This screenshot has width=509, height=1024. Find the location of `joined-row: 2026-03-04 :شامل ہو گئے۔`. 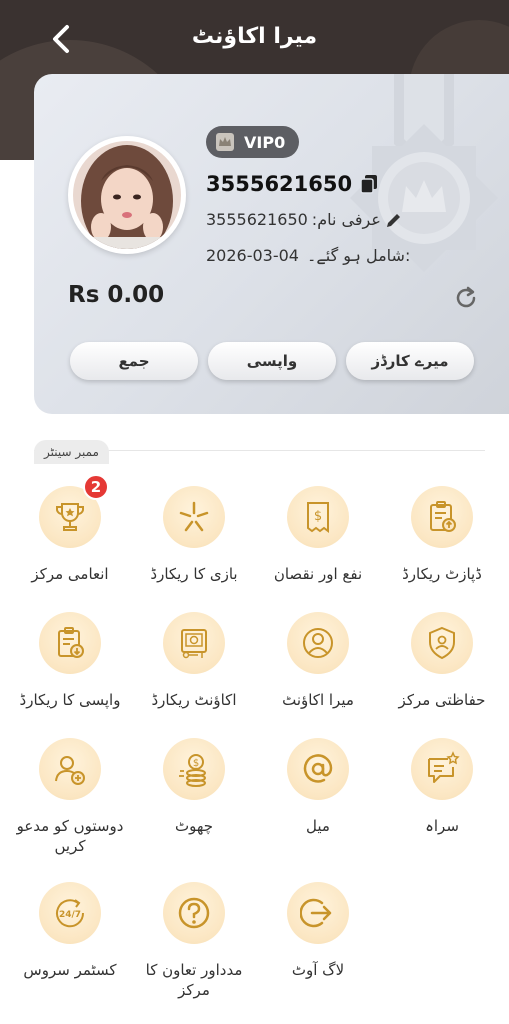

joined-row: 2026-03-04 :شامل ہو گئے۔ is located at coordinates (308, 255).